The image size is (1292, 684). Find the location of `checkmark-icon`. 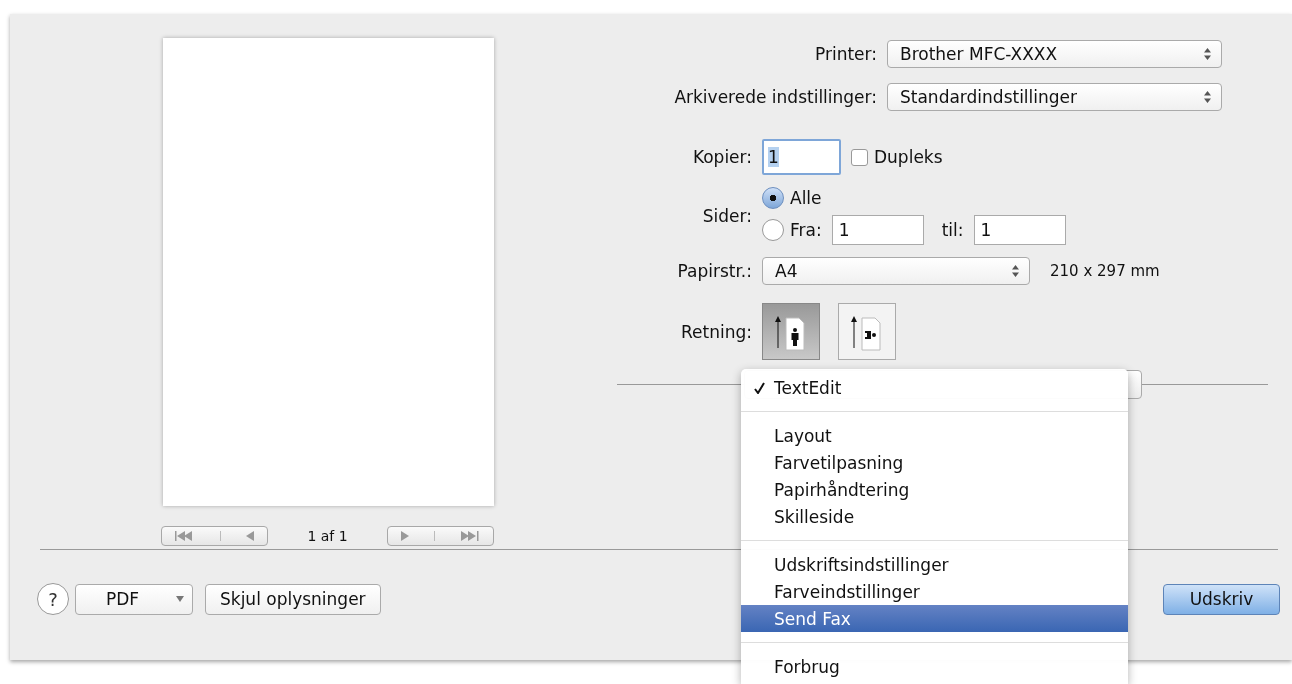

checkmark-icon is located at coordinates (759, 387).